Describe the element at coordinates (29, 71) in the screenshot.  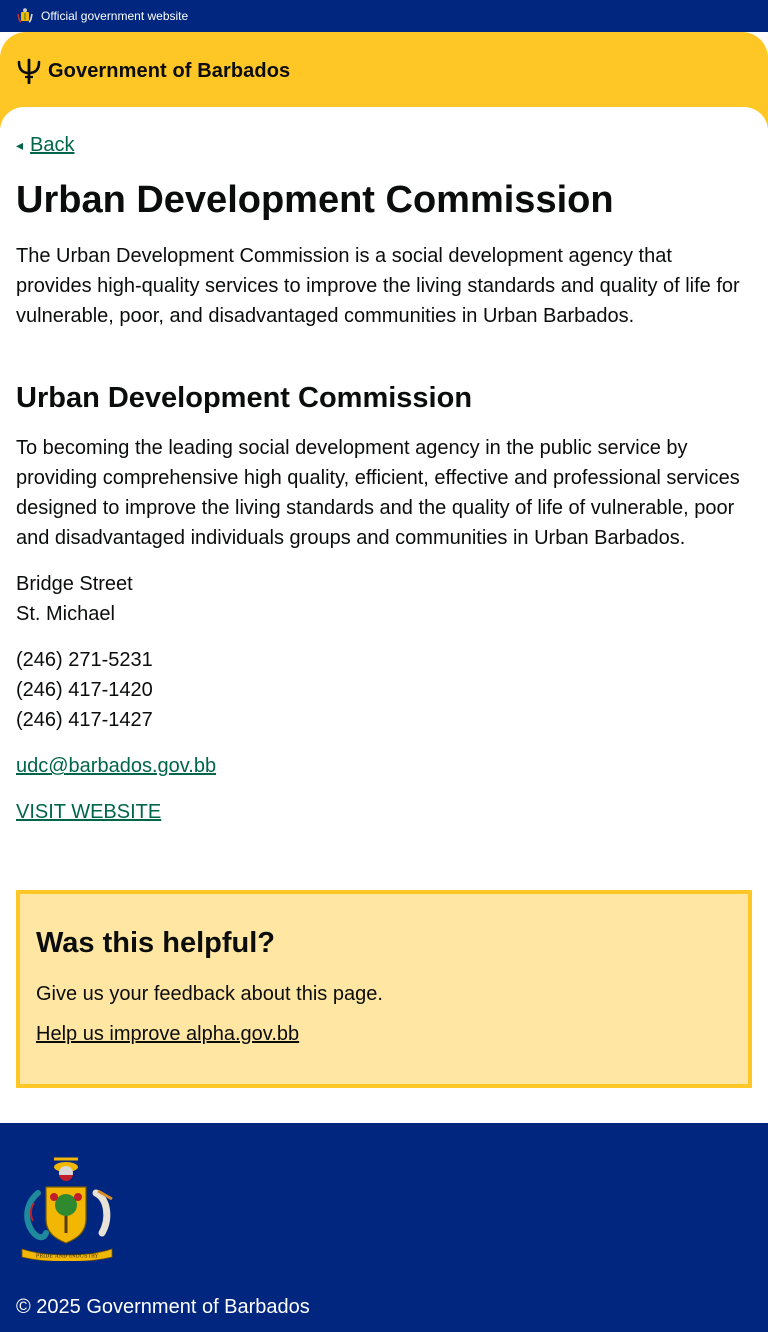
I see `trident-icon` at that location.